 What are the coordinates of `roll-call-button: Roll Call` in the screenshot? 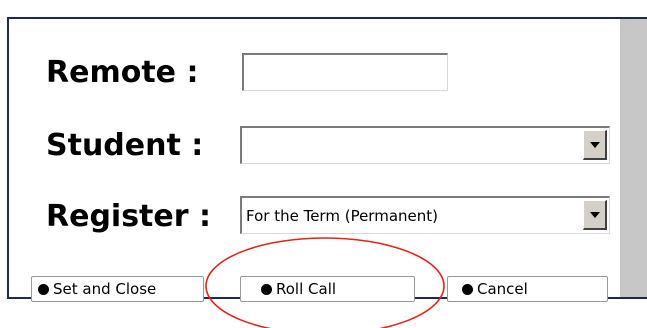 It's located at (327, 289).